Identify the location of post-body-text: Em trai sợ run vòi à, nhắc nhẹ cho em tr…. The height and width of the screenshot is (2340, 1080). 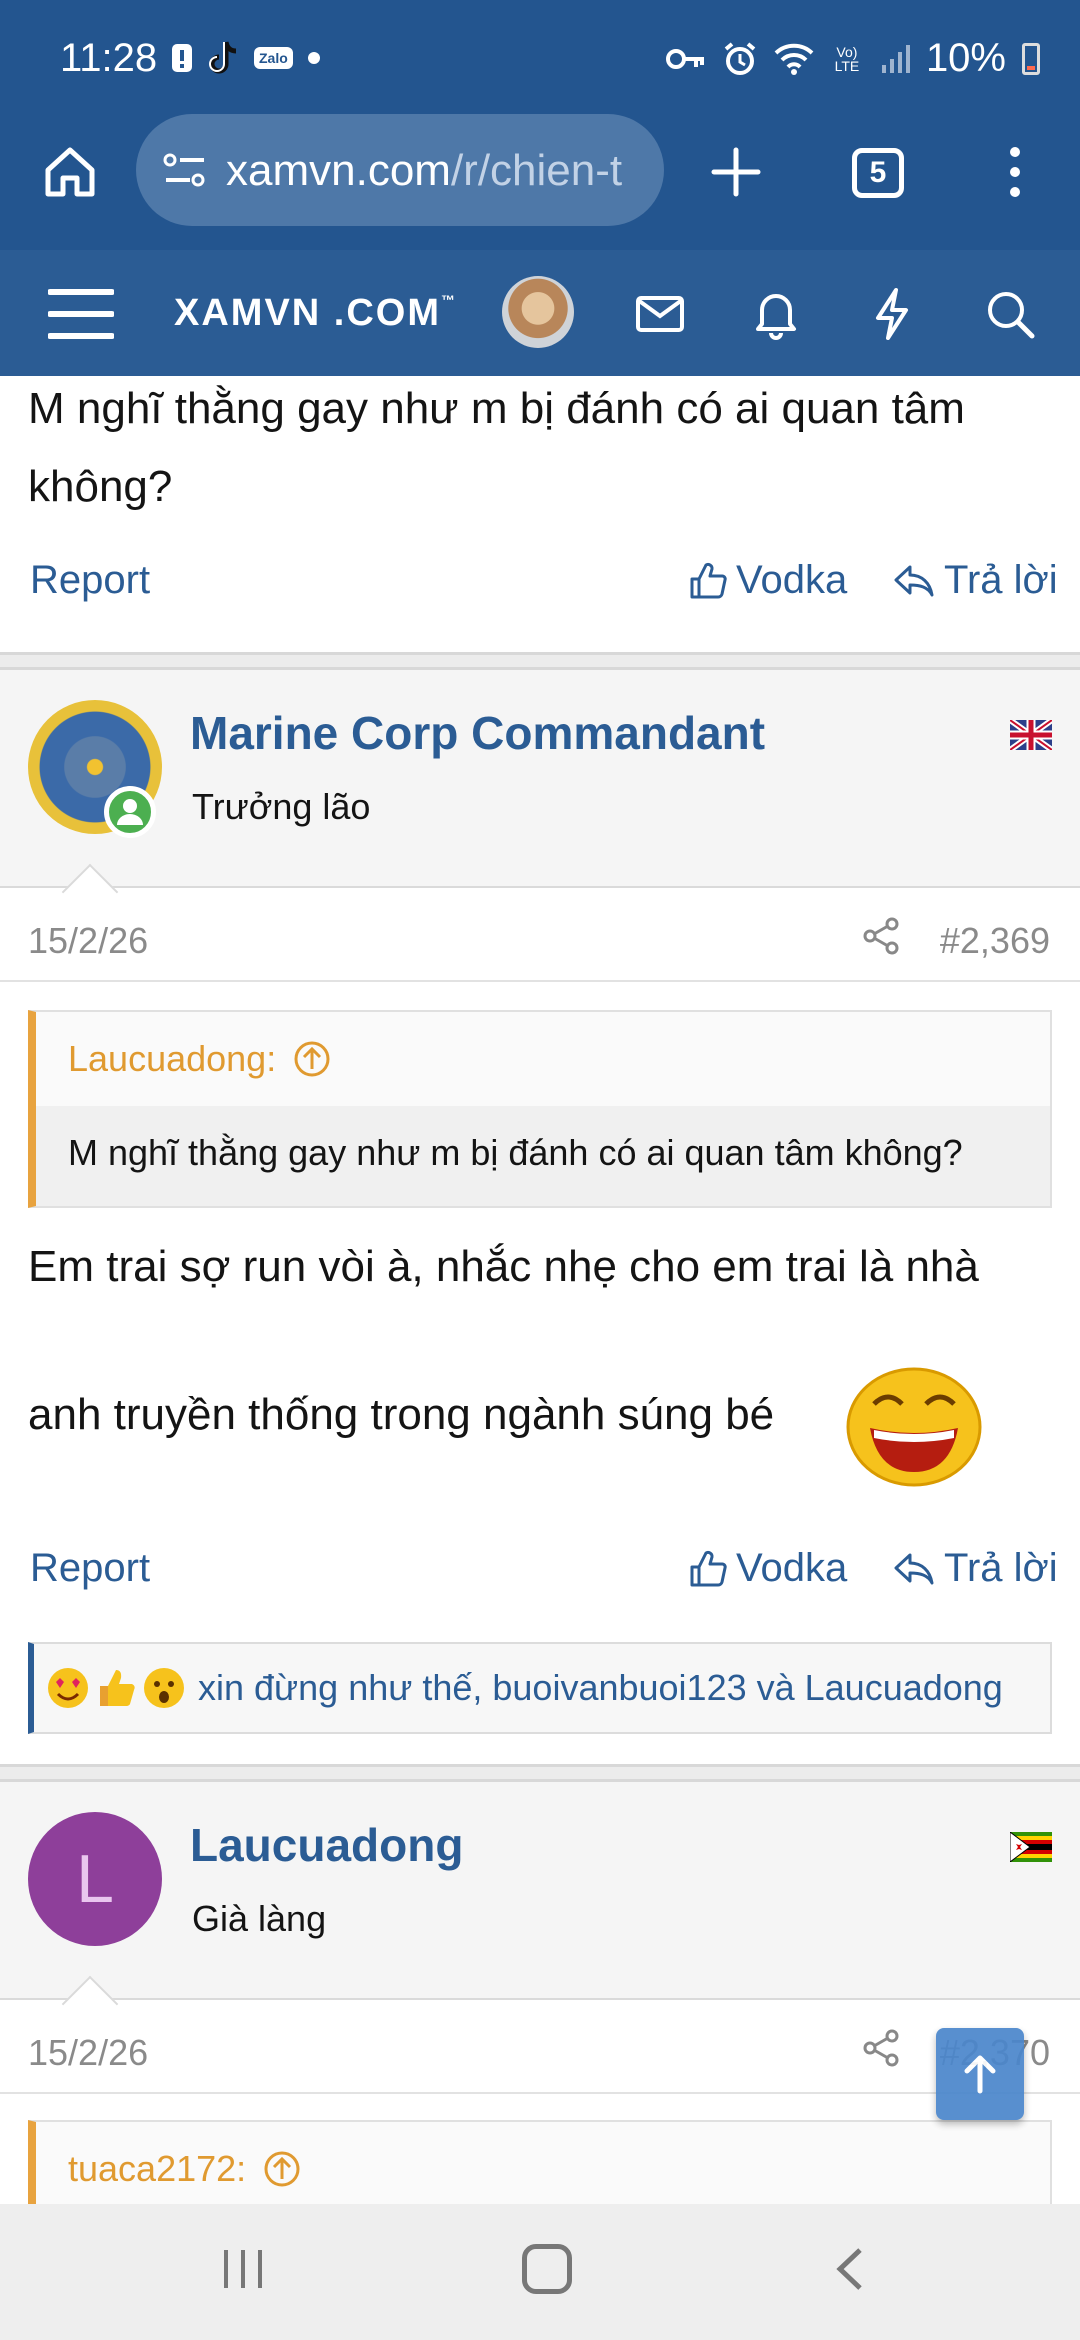
(503, 1266).